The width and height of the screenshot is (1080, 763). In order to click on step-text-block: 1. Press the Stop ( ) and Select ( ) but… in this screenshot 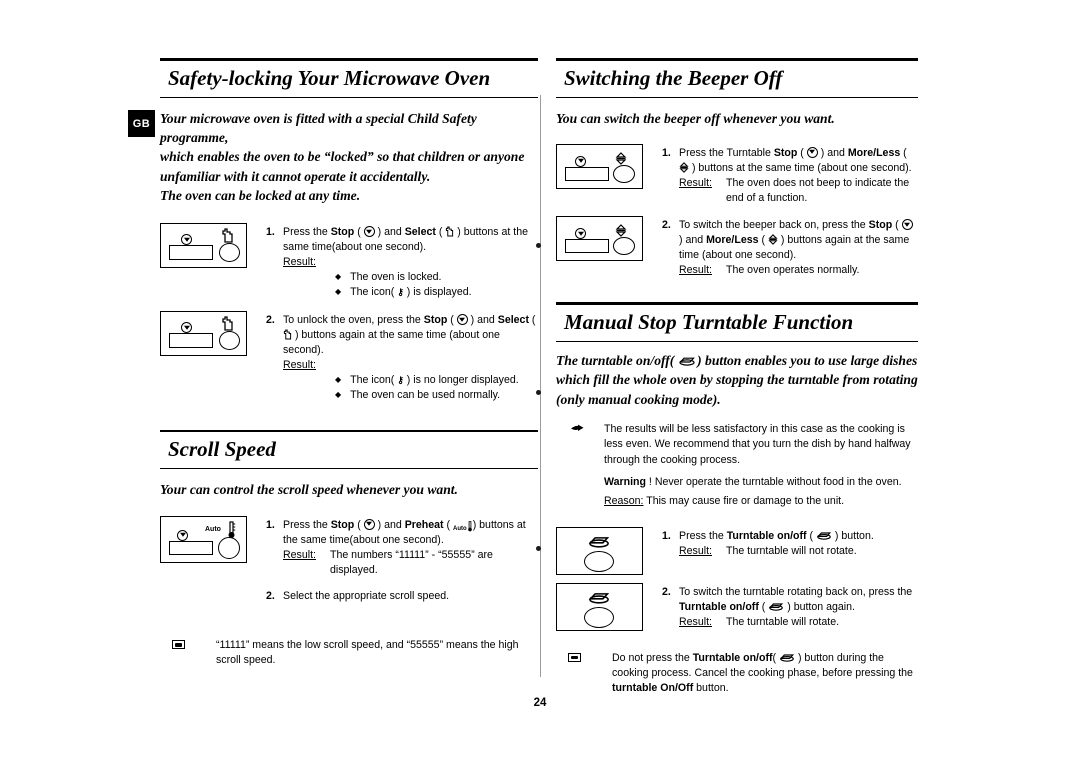, I will do `click(402, 261)`.